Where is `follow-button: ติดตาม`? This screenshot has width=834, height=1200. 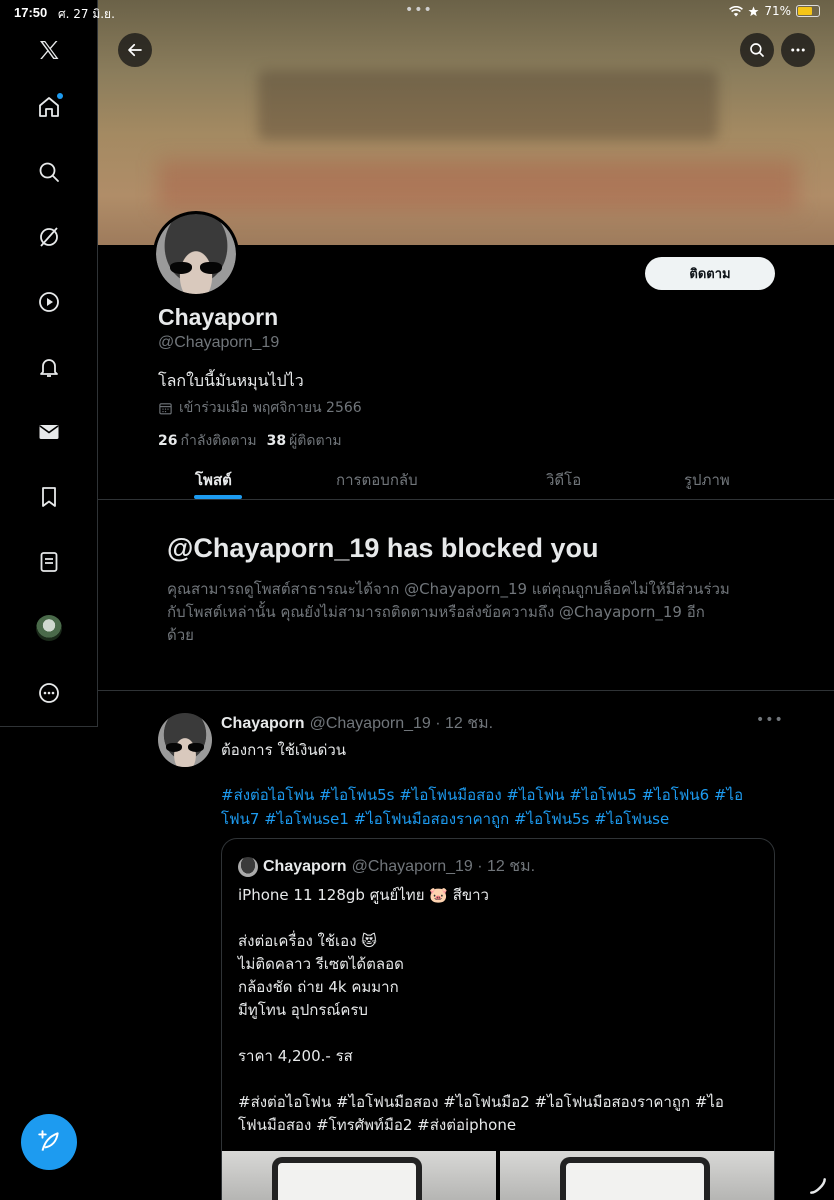 follow-button: ติดตาม is located at coordinates (710, 273).